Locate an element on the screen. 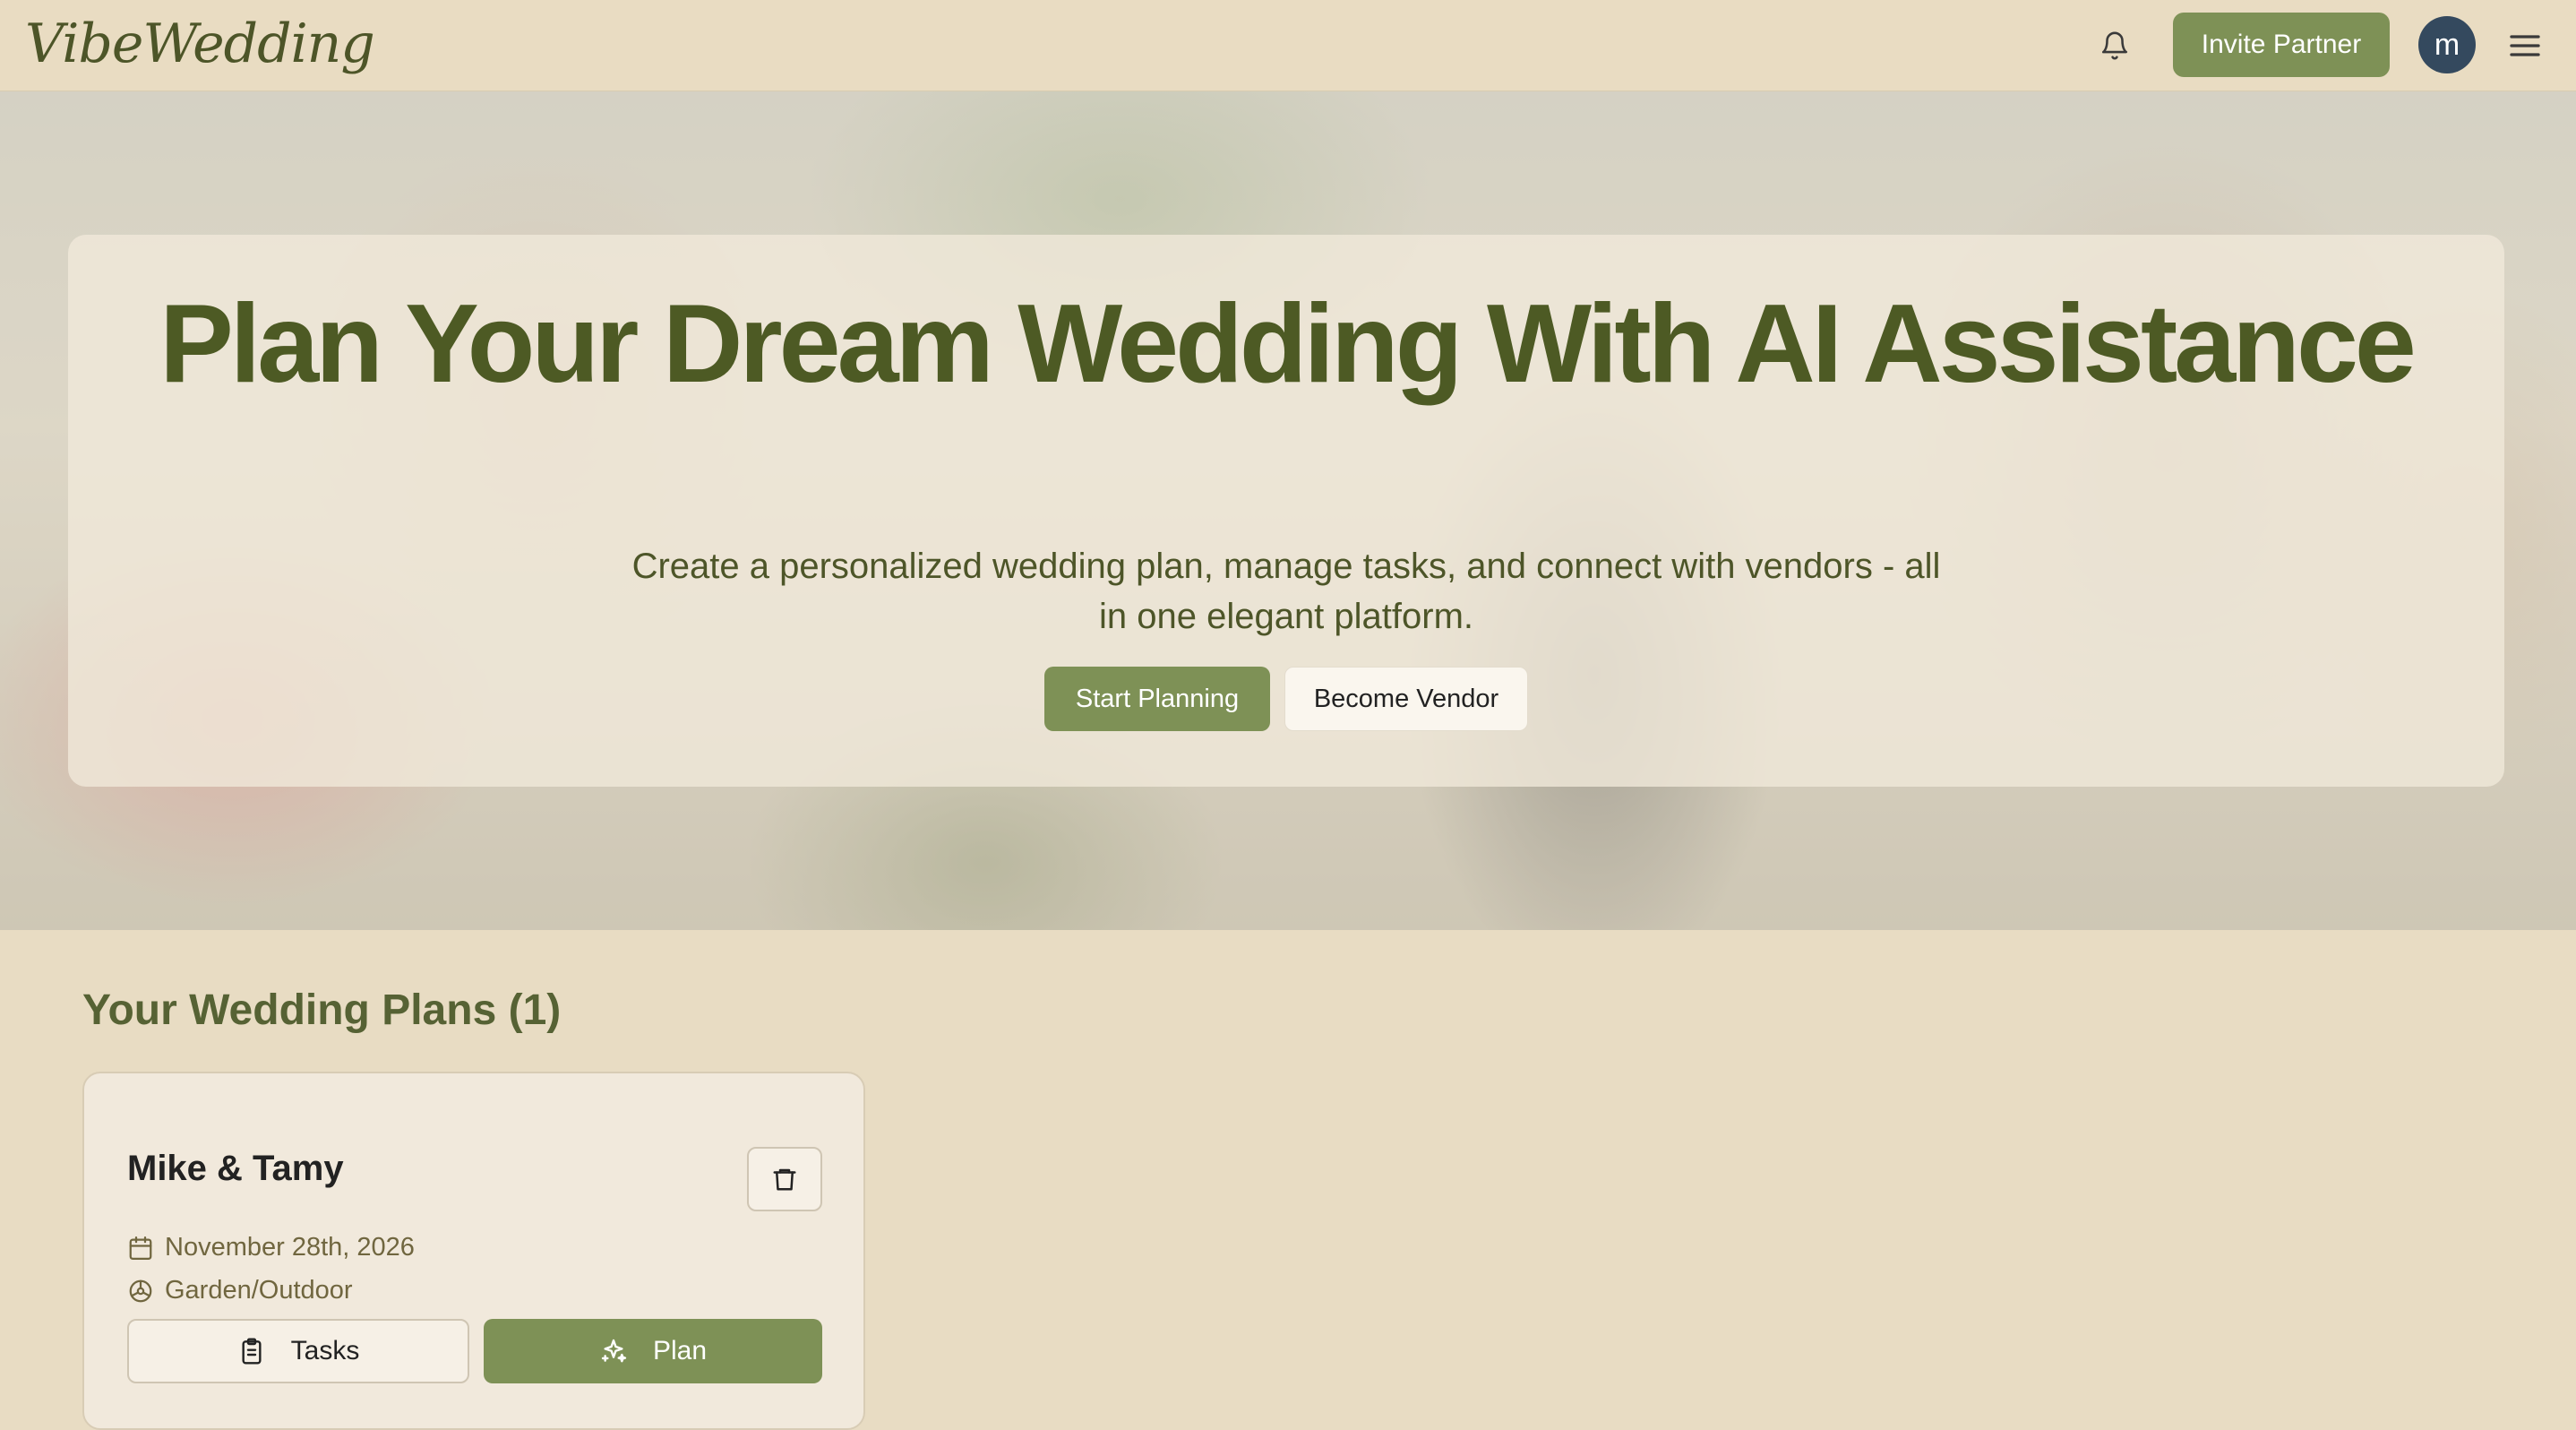 The image size is (2576, 1430). top-navigation-bar: VibeWedding Invite Partner m is located at coordinates (1288, 45).